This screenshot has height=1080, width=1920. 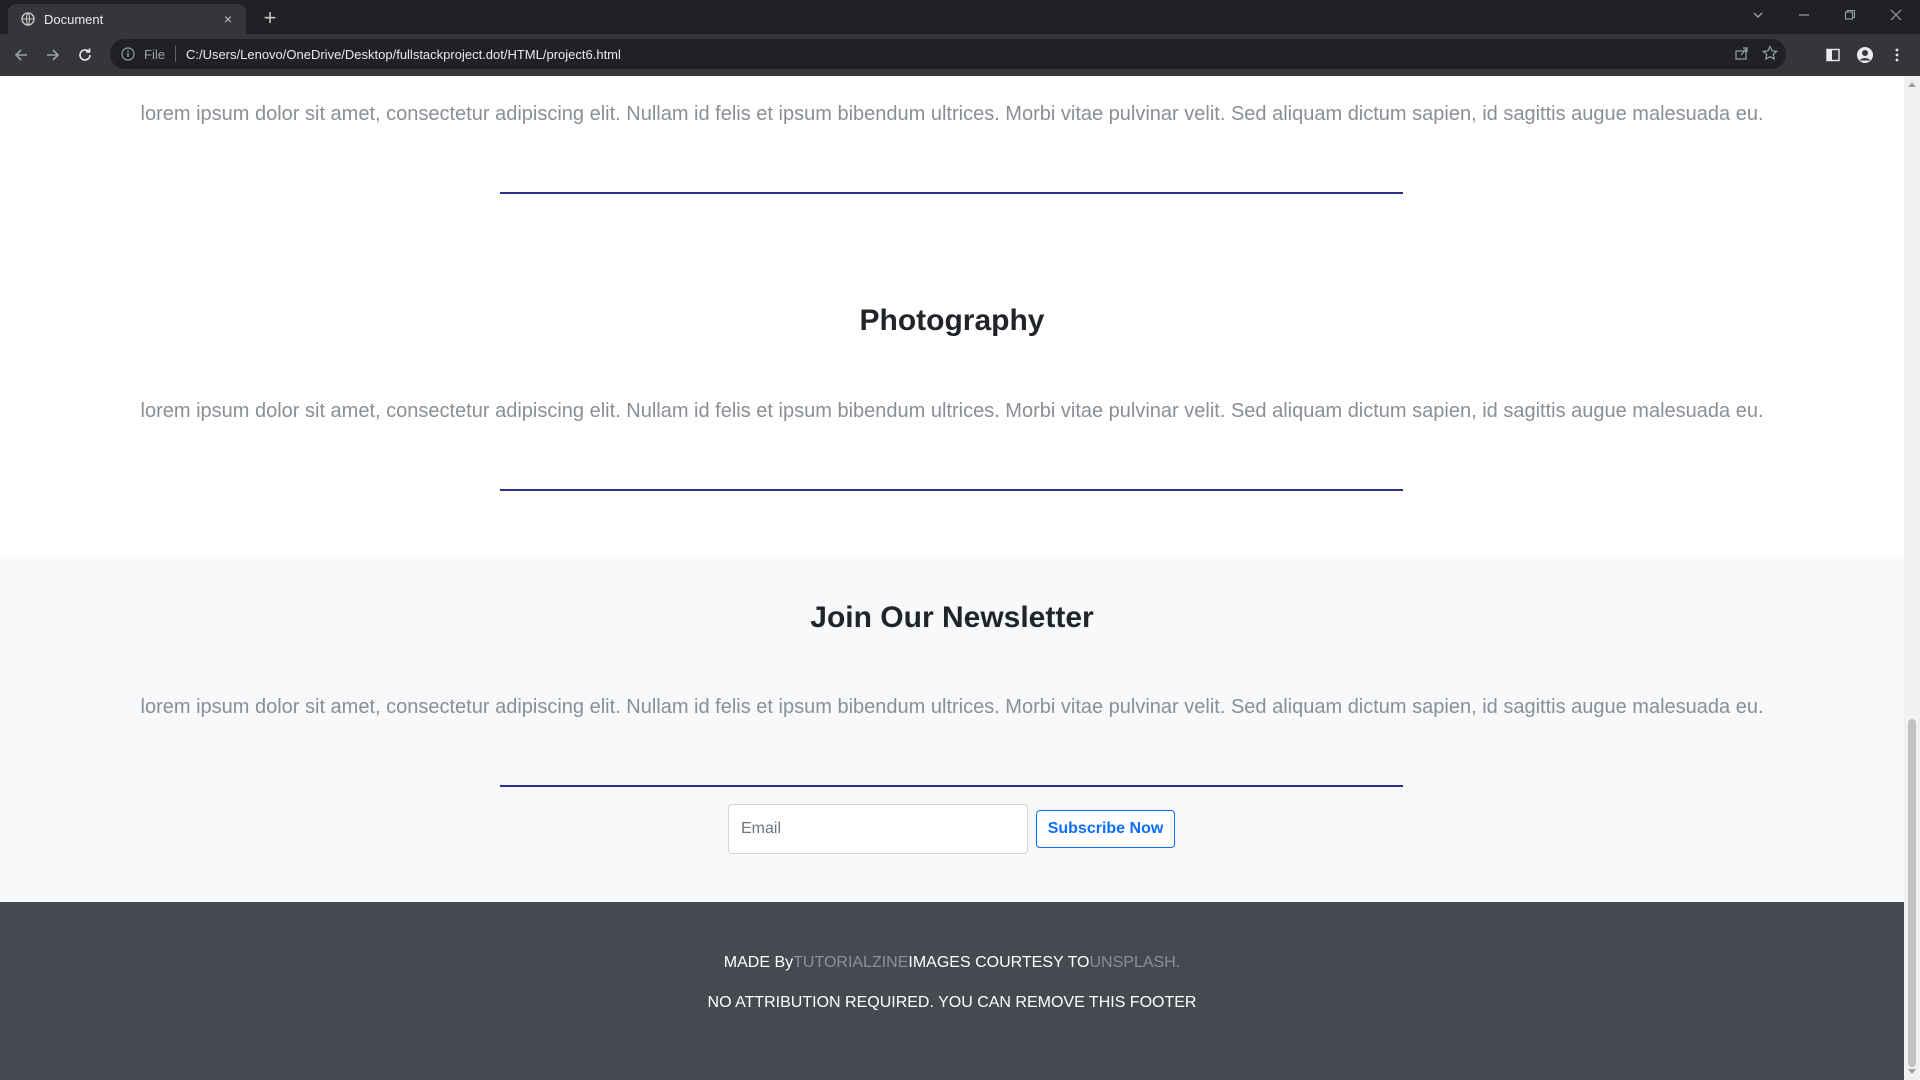 What do you see at coordinates (1865, 55) in the screenshot?
I see `profile-avatar-icon` at bounding box center [1865, 55].